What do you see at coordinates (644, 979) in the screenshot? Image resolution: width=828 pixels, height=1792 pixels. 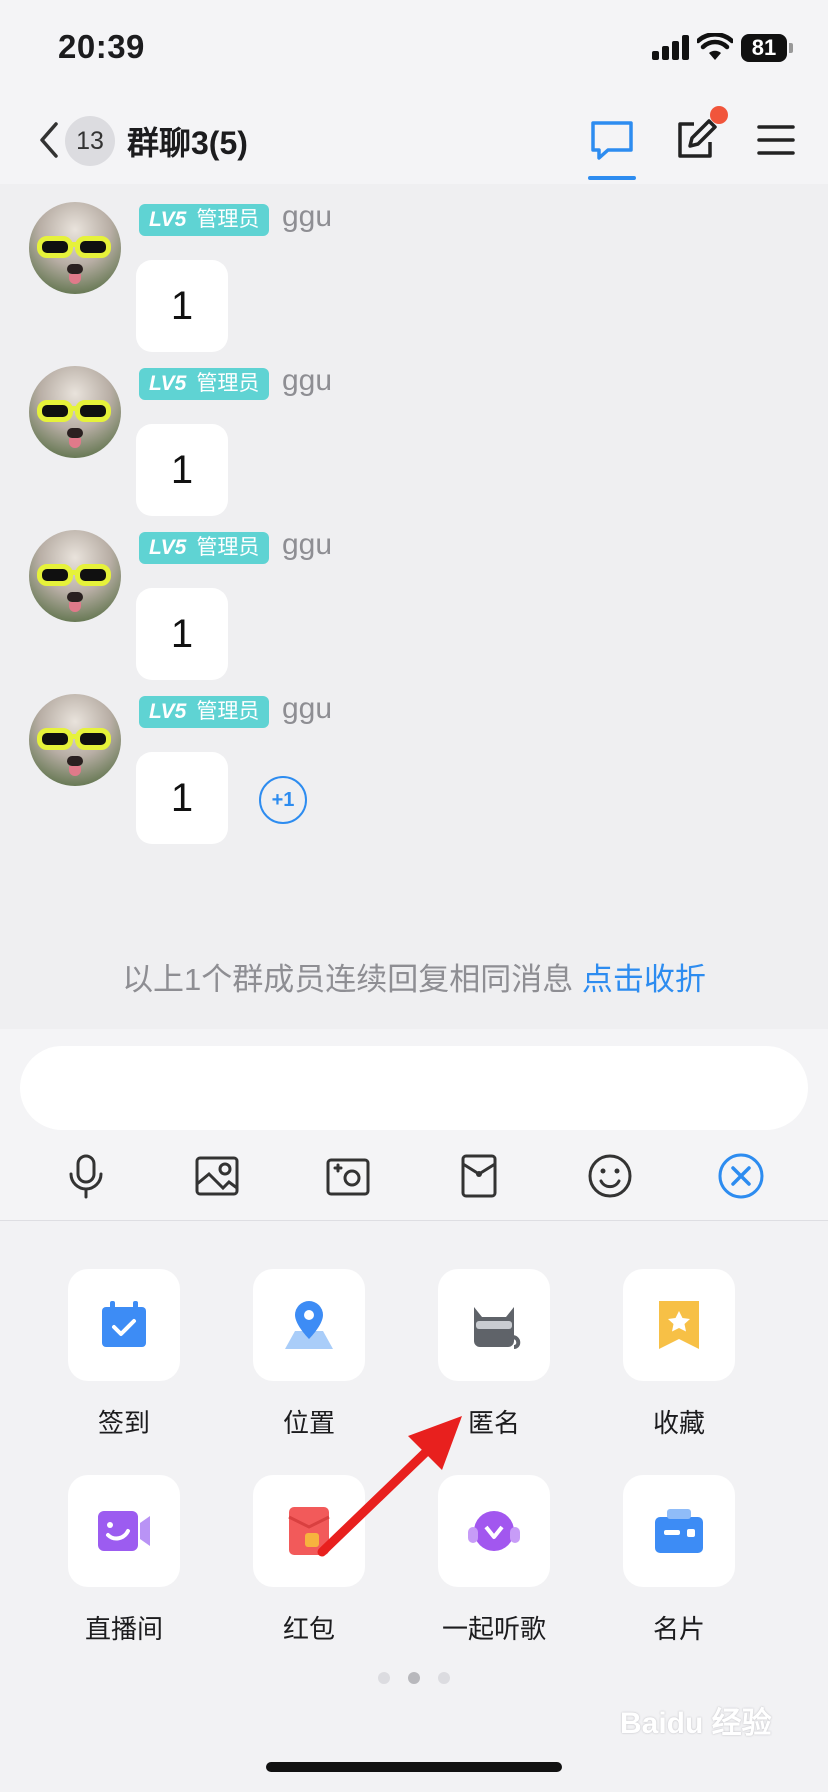 I see `collapse-link: 点击收折` at bounding box center [644, 979].